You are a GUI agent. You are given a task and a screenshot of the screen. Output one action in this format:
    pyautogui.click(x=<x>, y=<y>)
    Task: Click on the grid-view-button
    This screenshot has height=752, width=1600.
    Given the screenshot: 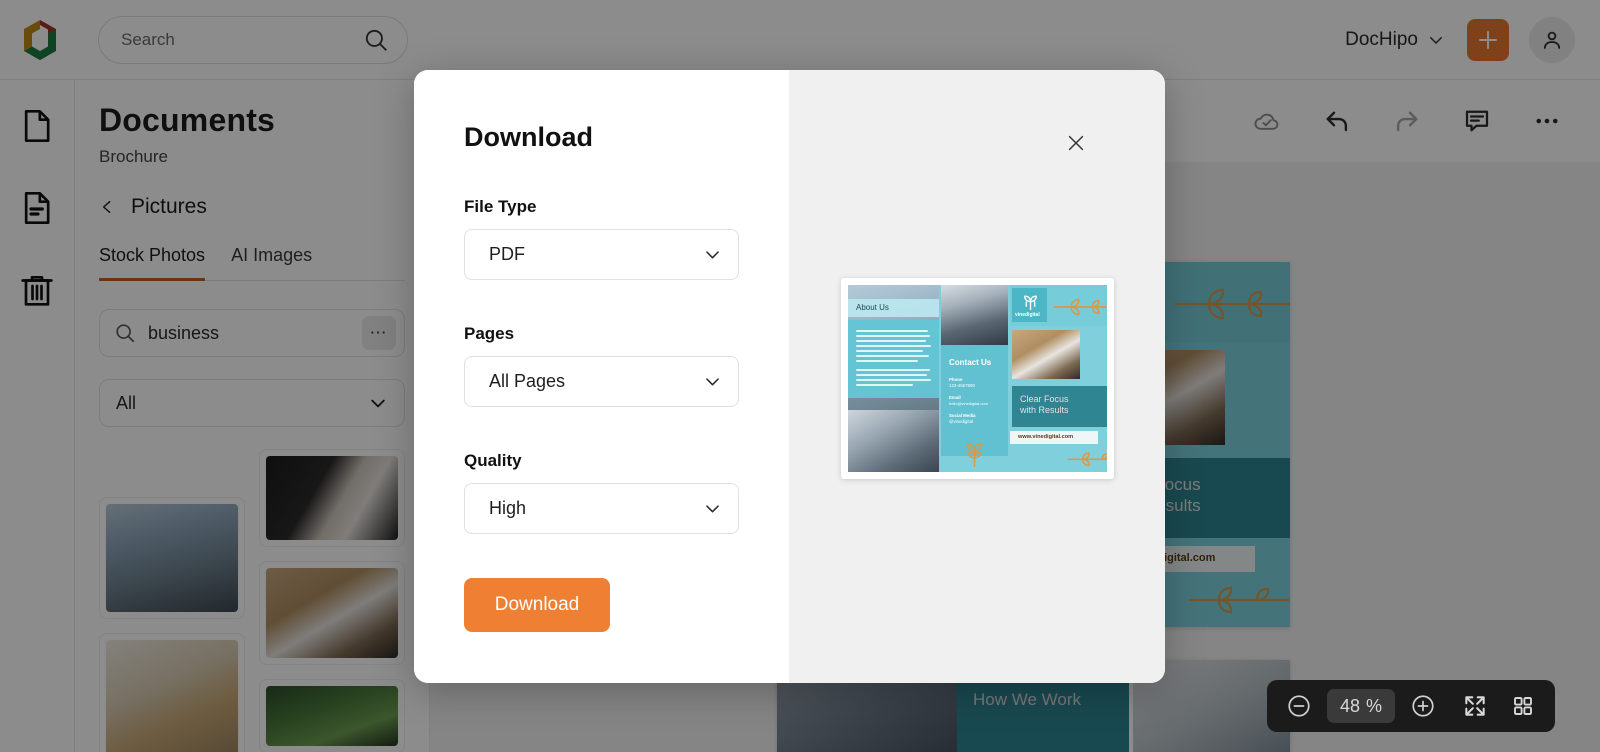 What is the action you would take?
    pyautogui.click(x=1523, y=706)
    